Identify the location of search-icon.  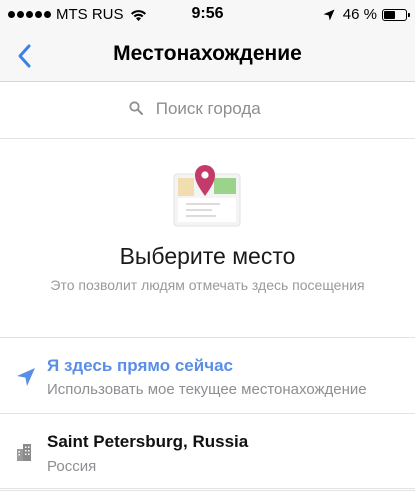
(136, 108).